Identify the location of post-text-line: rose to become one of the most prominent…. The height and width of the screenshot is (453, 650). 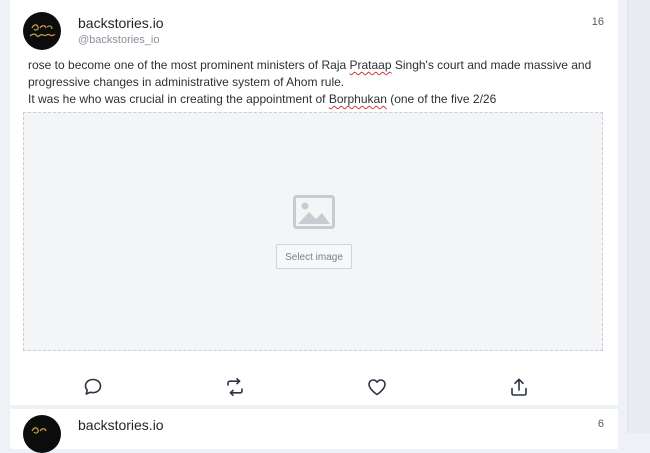
(318, 65).